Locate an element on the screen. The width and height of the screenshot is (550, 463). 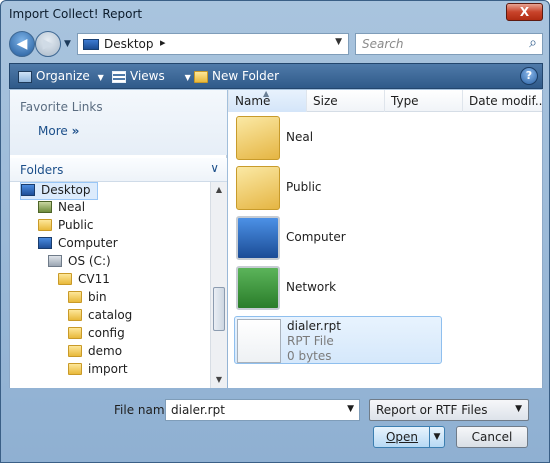
tree-item-config: config is located at coordinates (96, 335).